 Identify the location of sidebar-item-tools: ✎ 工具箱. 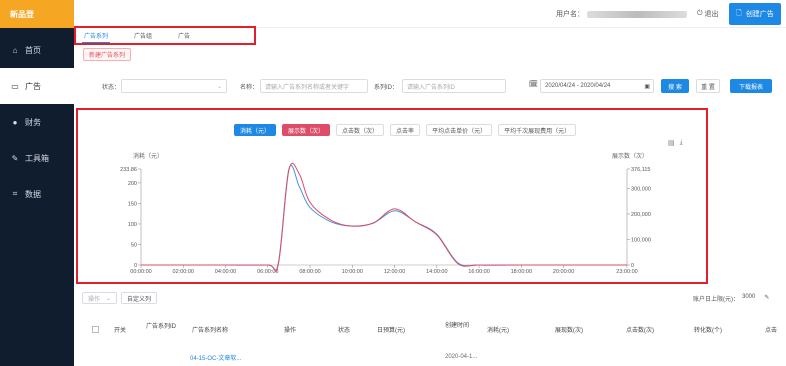
(37, 158).